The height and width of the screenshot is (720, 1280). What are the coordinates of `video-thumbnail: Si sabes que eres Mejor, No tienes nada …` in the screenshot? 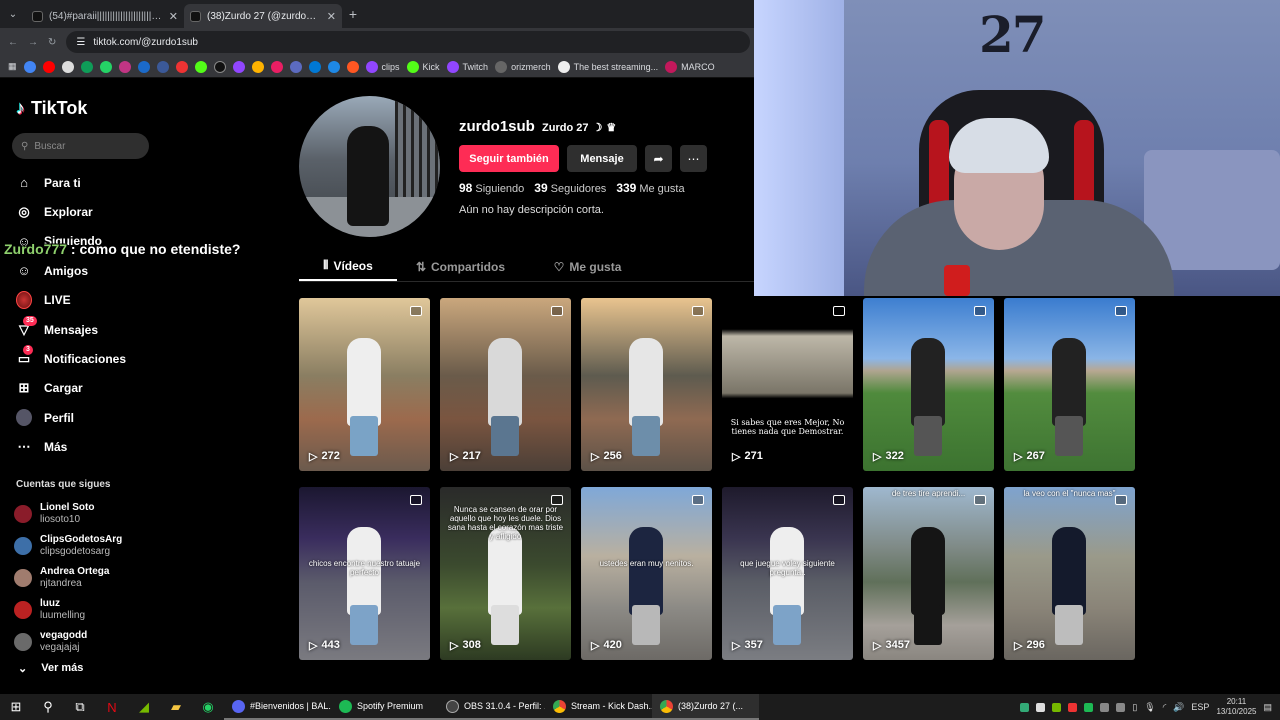 It's located at (787, 384).